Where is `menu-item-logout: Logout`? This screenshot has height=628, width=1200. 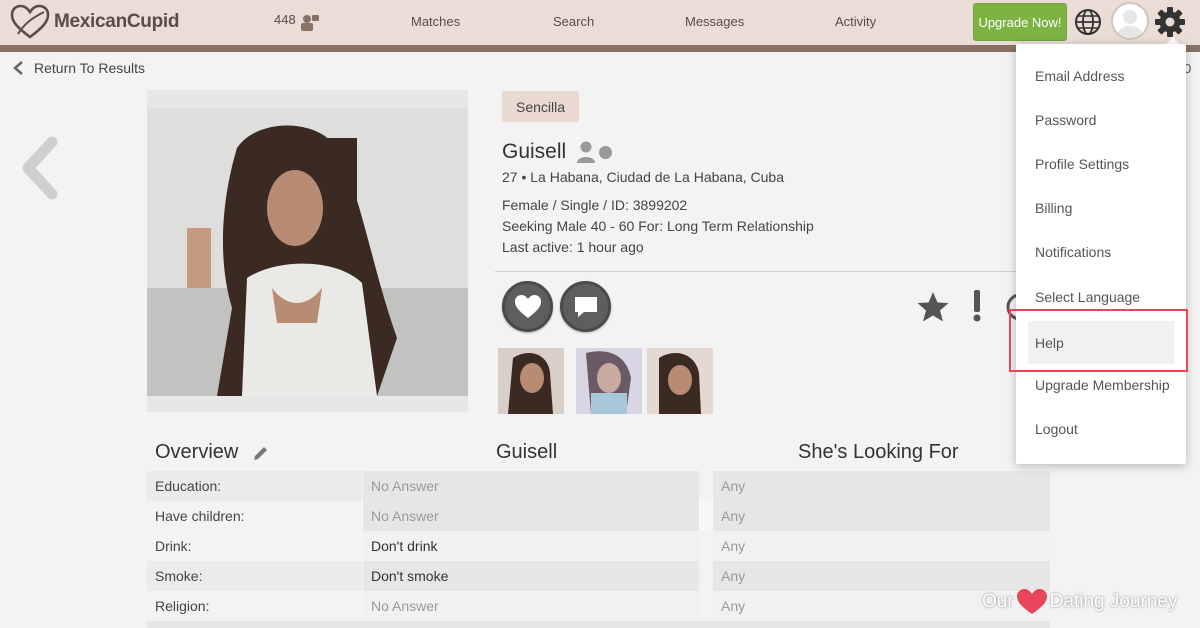 menu-item-logout: Logout is located at coordinates (1101, 429).